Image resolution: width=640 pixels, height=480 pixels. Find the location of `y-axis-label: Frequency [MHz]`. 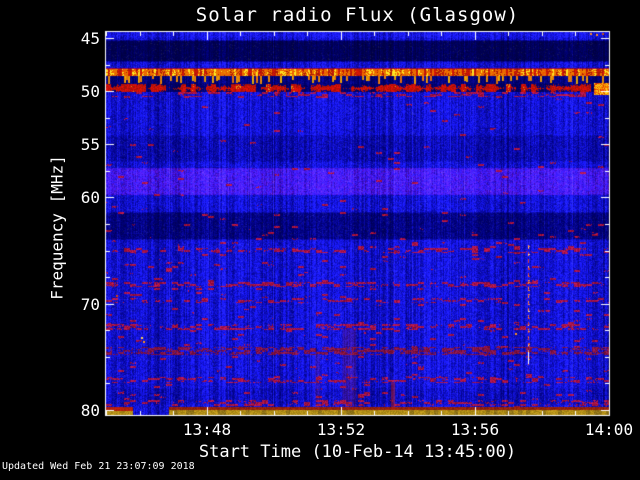

y-axis-label: Frequency [MHz] is located at coordinates (57, 227).